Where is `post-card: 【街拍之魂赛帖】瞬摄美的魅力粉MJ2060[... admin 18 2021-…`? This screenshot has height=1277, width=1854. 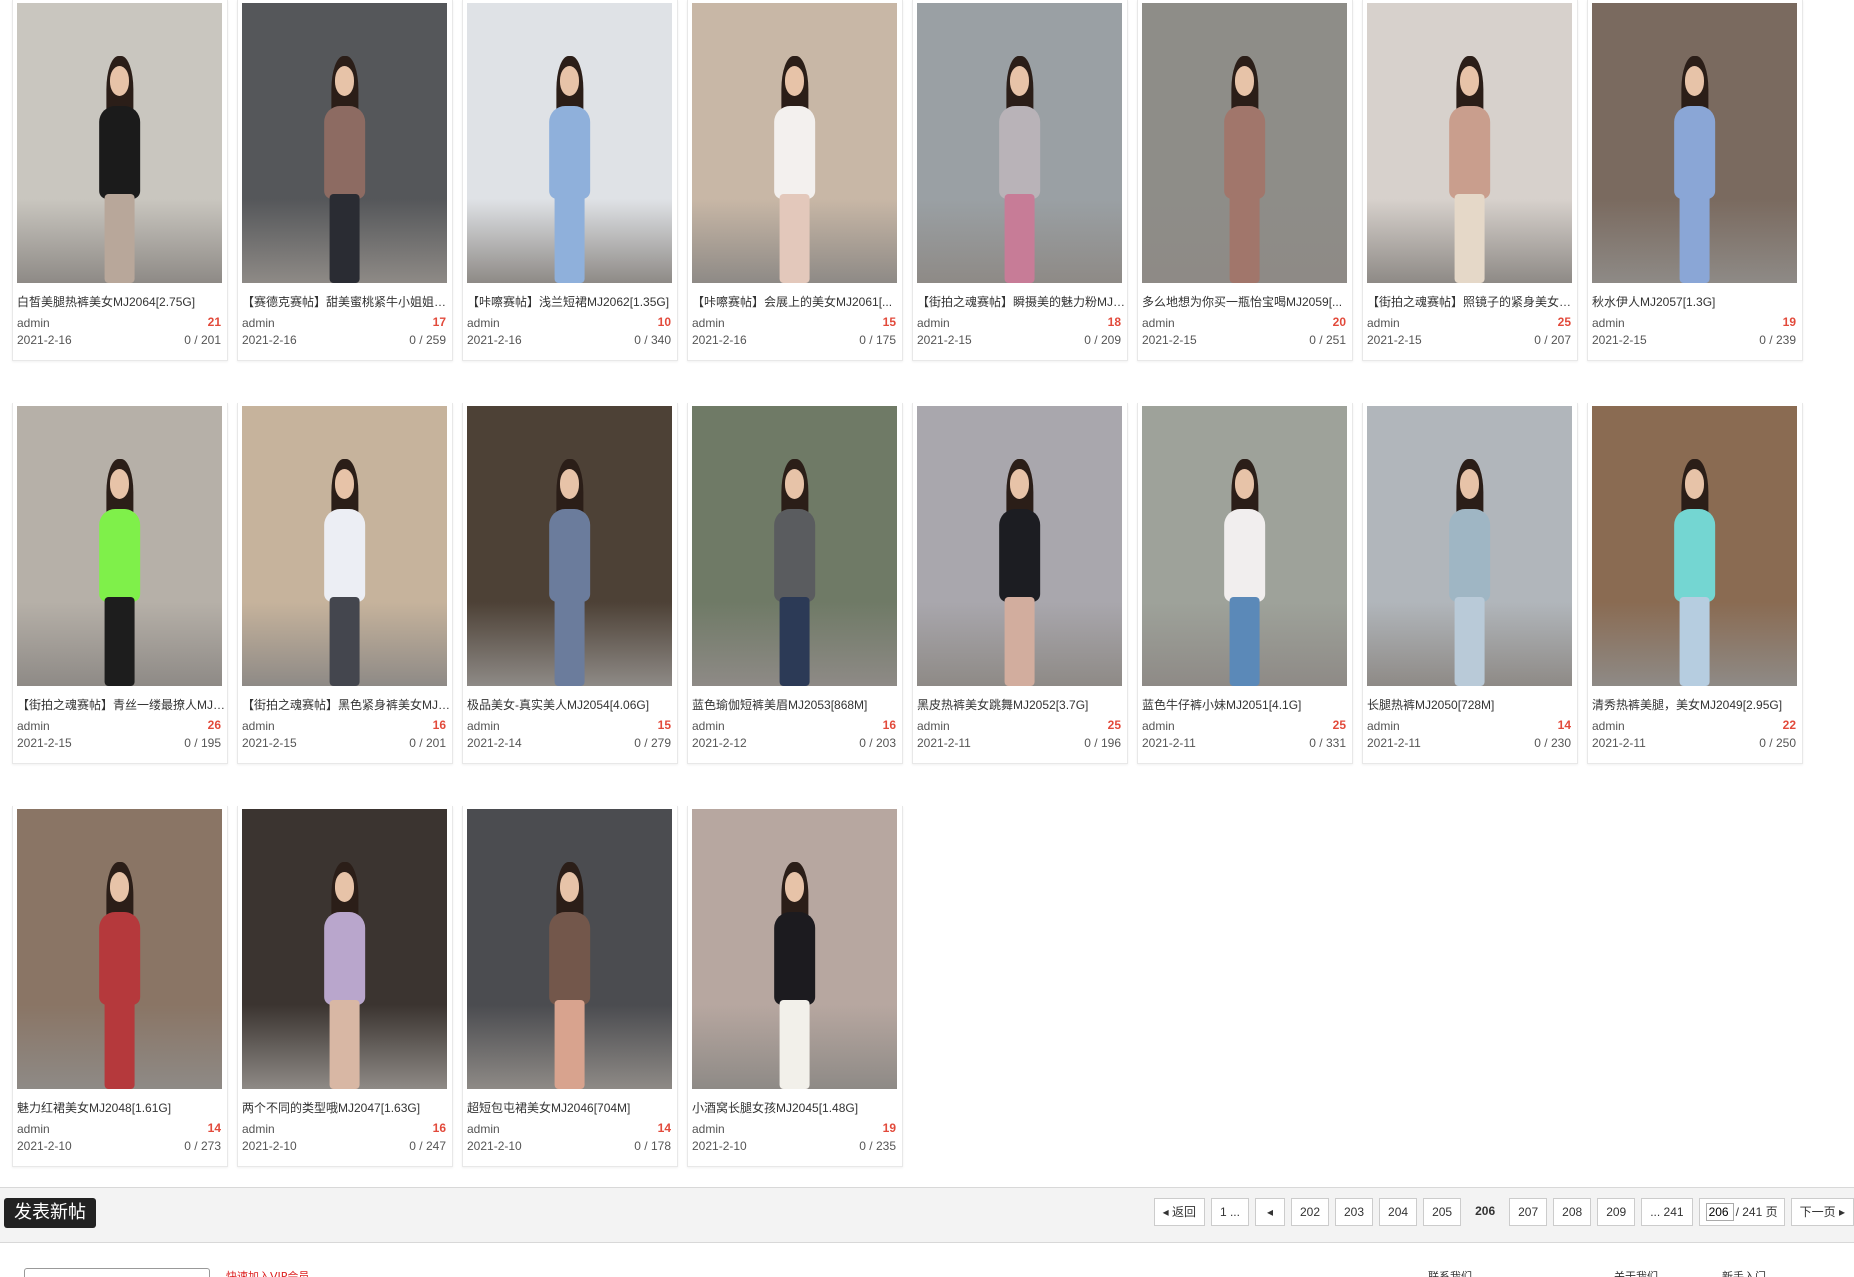
post-card: 【街拍之魂赛帖】瞬摄美的魅力粉MJ2060[... admin 18 2021-… is located at coordinates (1020, 180).